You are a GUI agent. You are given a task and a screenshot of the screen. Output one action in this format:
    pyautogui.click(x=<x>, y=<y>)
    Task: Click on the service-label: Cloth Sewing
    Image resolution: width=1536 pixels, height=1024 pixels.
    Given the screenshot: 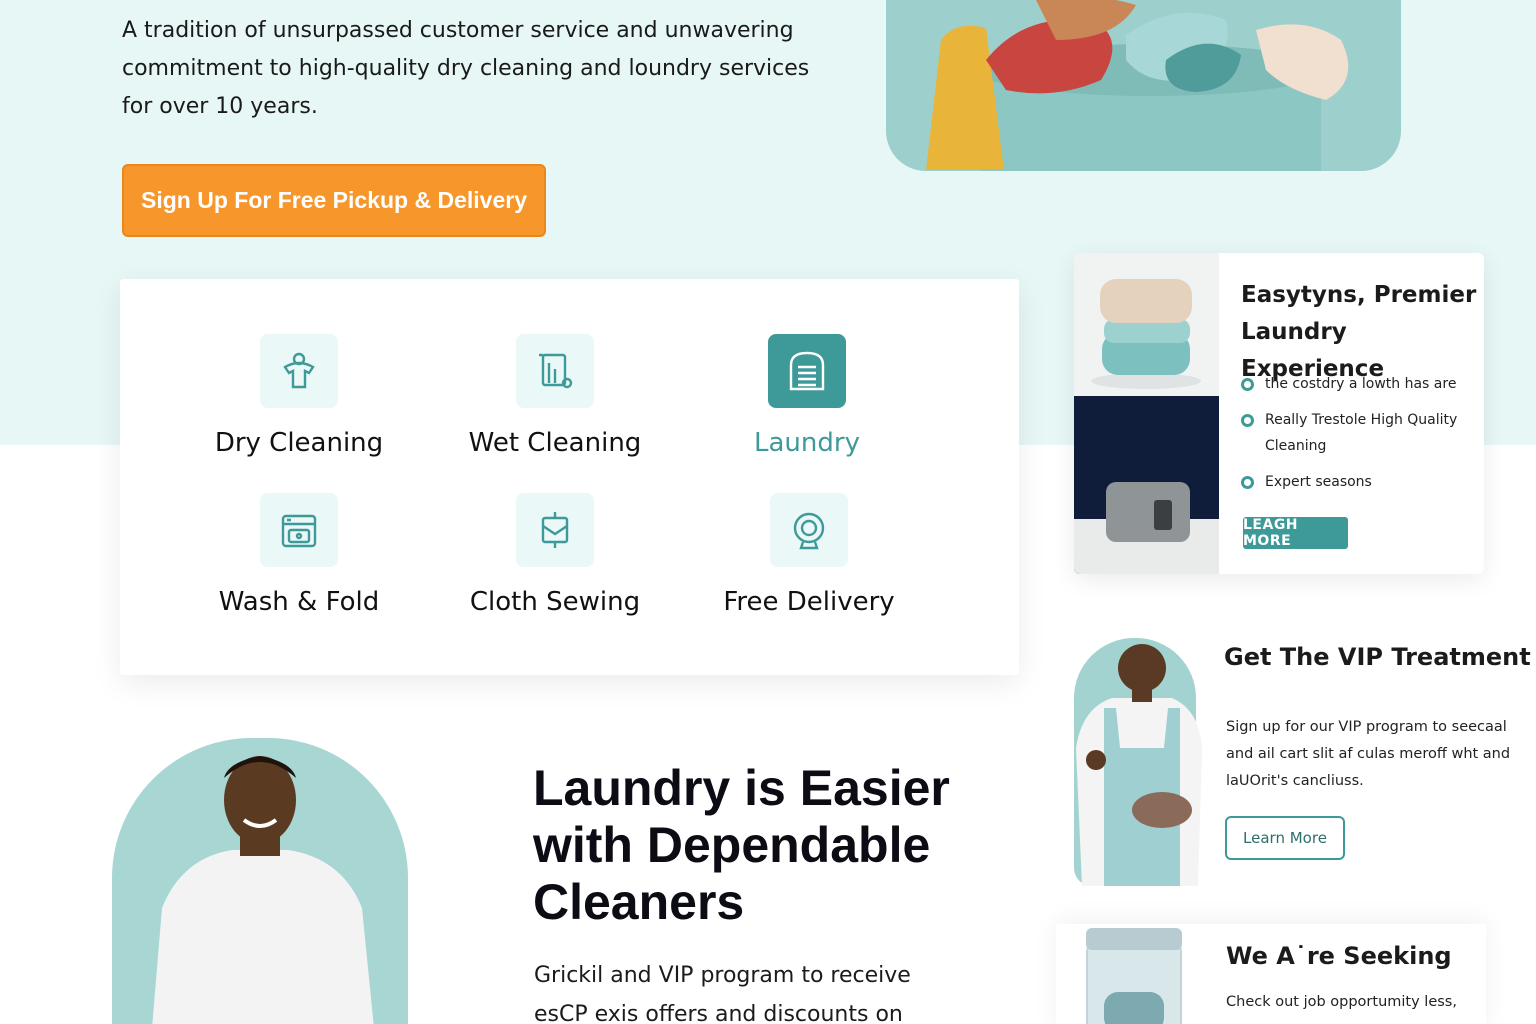 What is the action you would take?
    pyautogui.click(x=555, y=602)
    